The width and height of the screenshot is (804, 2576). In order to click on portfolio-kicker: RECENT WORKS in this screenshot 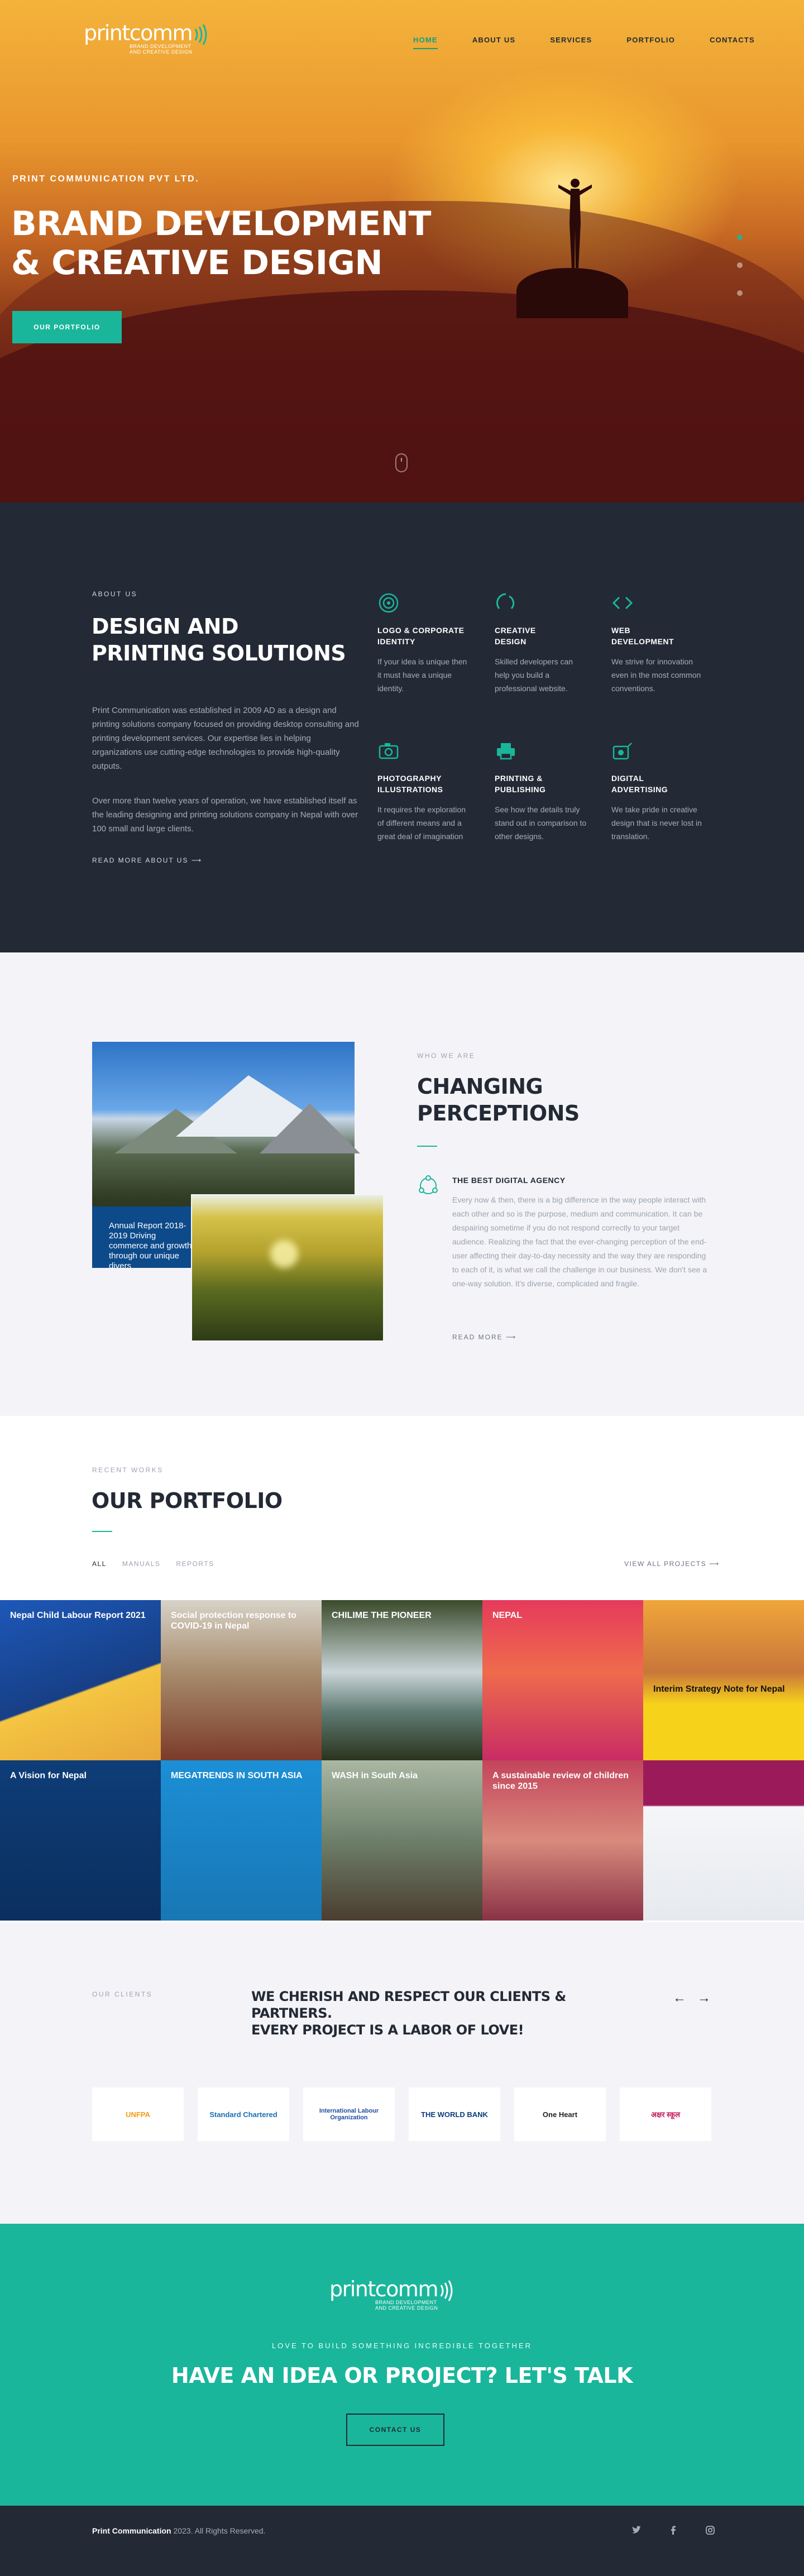, I will do `click(128, 1470)`.